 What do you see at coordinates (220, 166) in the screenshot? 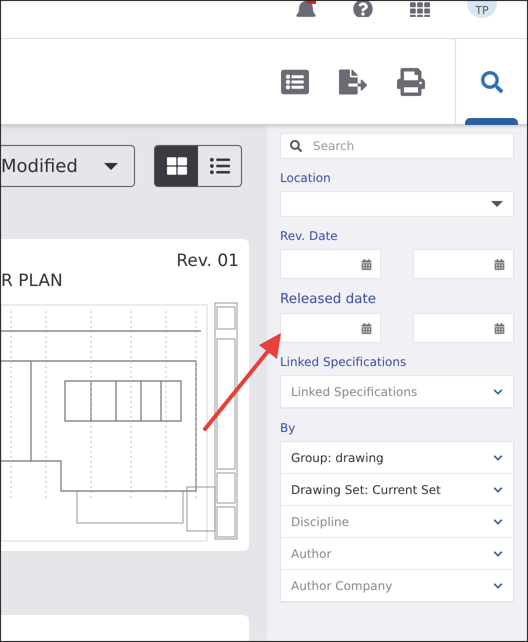
I see `list-icon` at bounding box center [220, 166].